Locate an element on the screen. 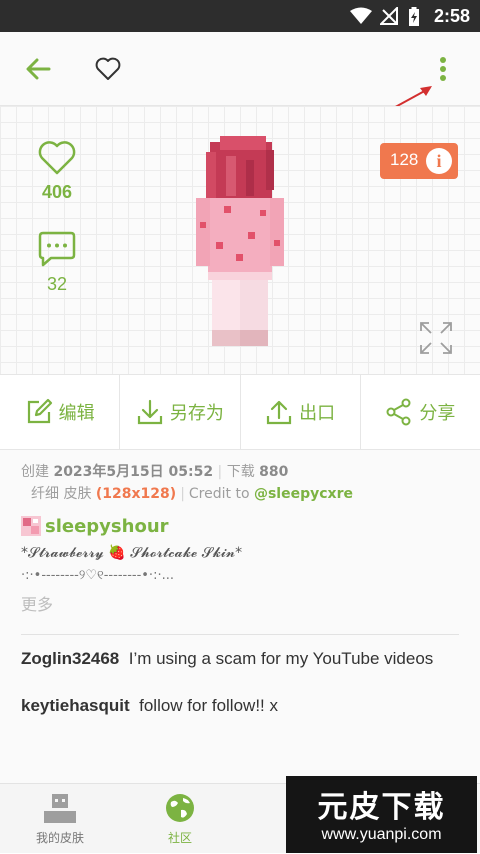 This screenshot has height=854, width=480. edit-button-label: 编辑 is located at coordinates (76, 413).